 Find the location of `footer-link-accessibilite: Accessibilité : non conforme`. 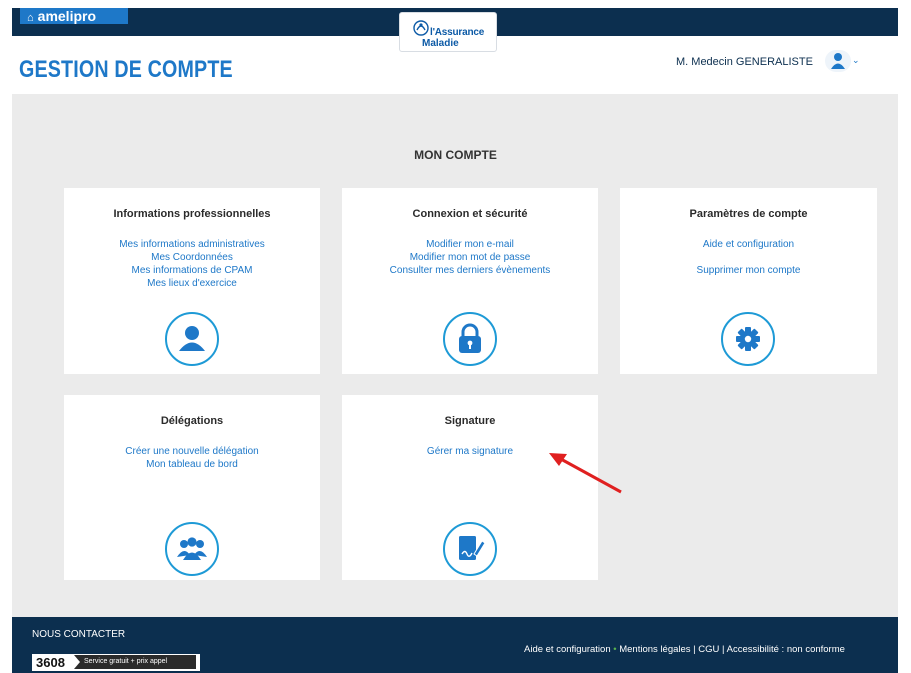

footer-link-accessibilite: Accessibilité : non conforme is located at coordinates (786, 649).